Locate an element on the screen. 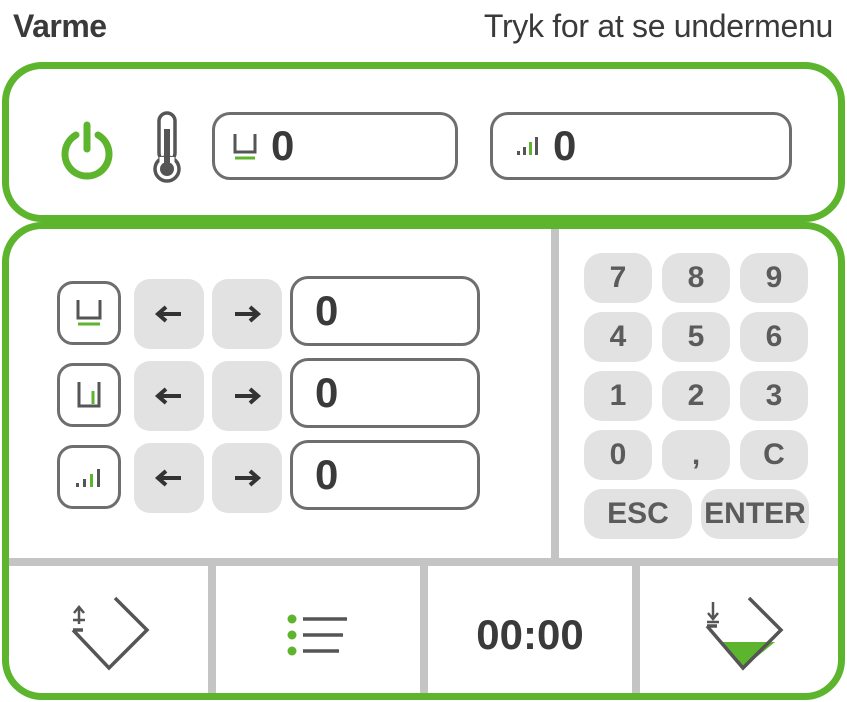 Image resolution: width=847 pixels, height=702 pixels. tilt-up-icon is located at coordinates (110, 633).